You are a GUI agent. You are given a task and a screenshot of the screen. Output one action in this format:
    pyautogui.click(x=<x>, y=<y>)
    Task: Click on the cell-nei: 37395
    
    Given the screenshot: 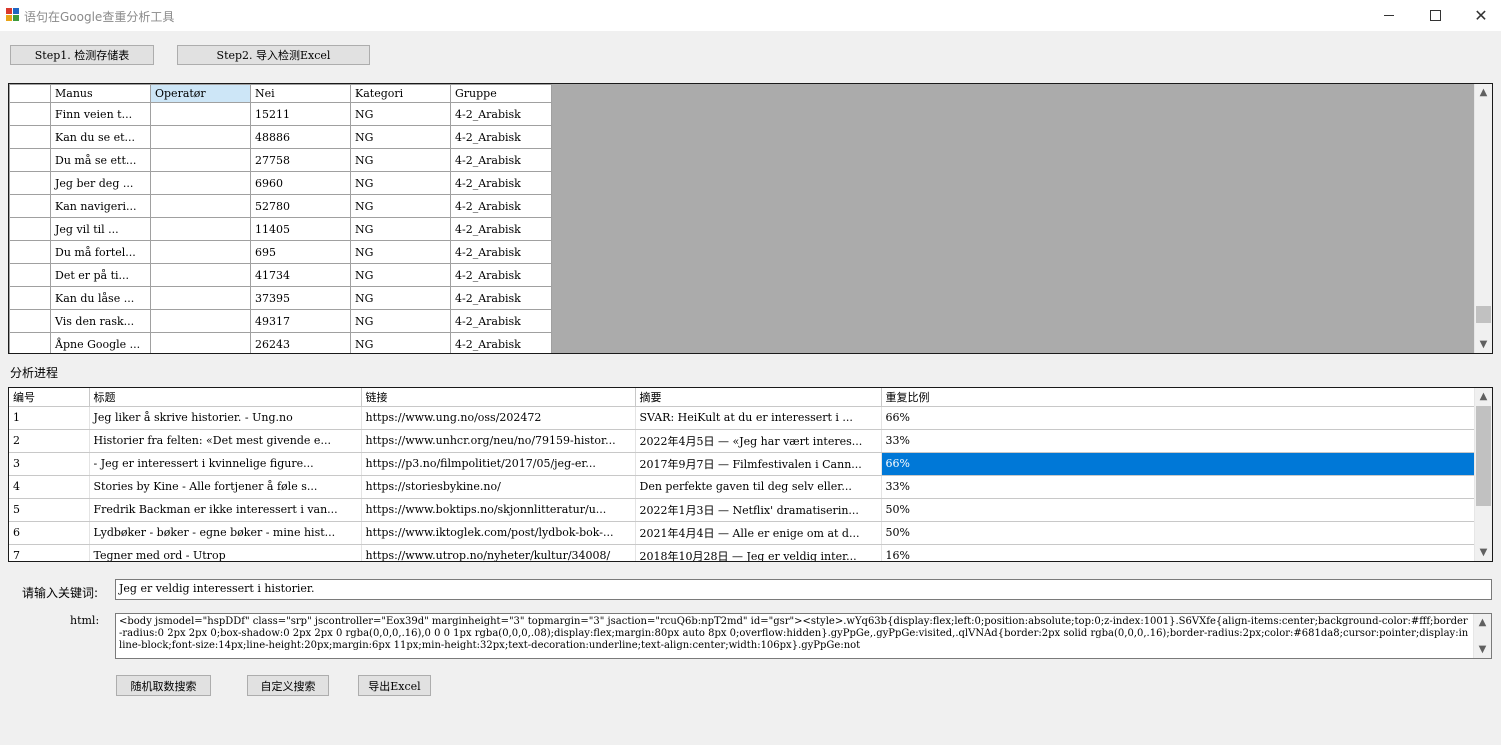 What is the action you would take?
    pyautogui.click(x=300, y=298)
    